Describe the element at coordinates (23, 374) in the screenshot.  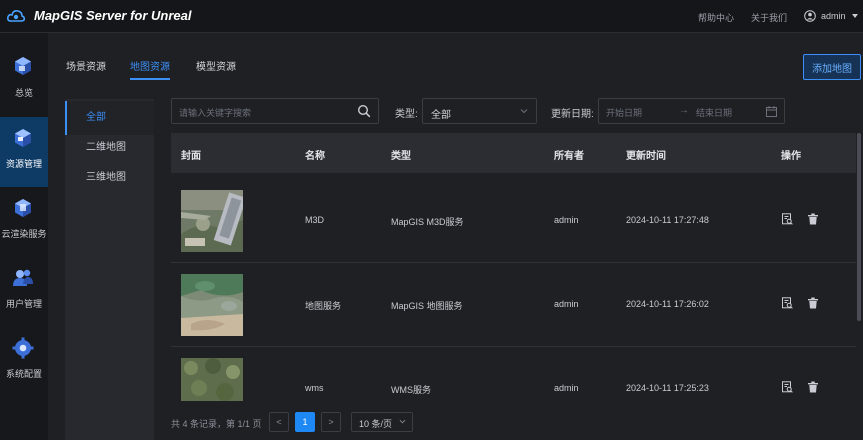
I see `sidebar-item-label: 系统配置` at that location.